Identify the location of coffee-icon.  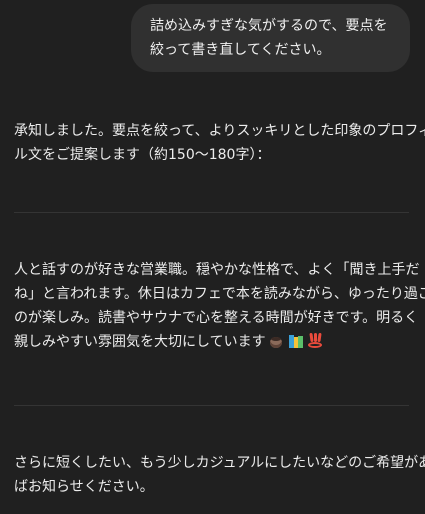
(277, 341).